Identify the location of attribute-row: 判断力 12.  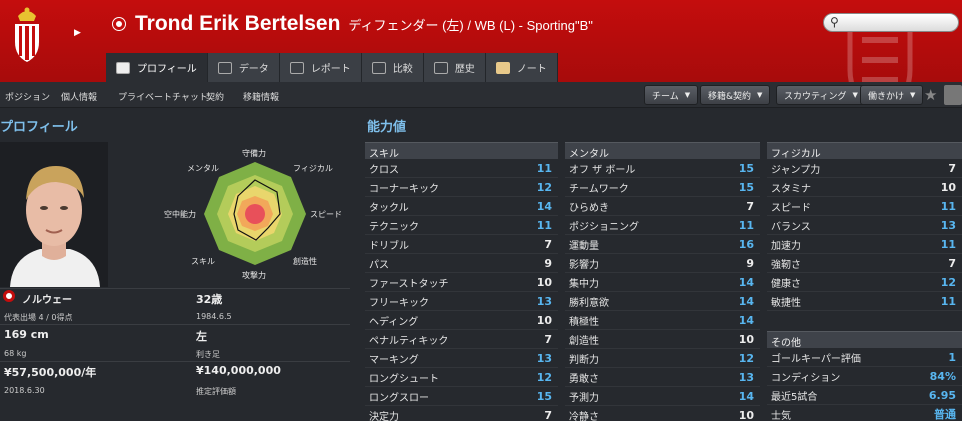
(662, 358).